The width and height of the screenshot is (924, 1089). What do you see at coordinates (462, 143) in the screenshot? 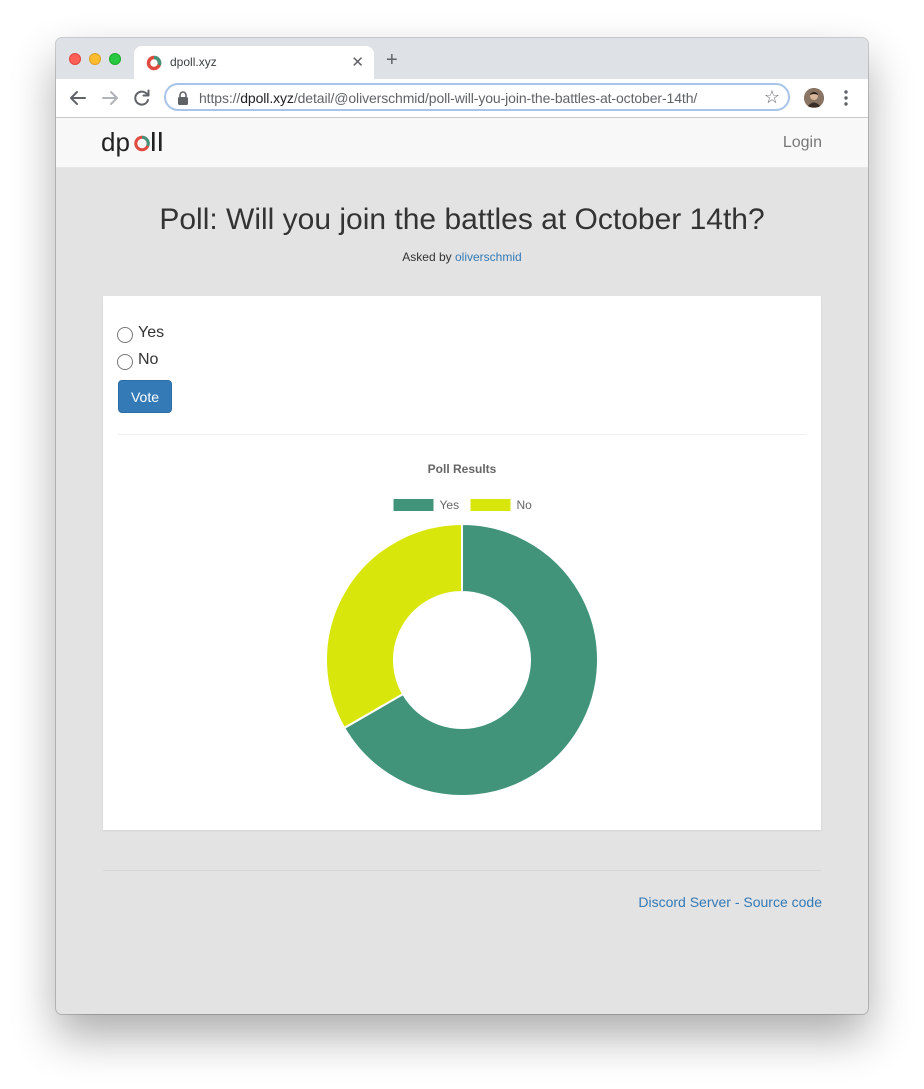
I see `site-navbar: dp Login` at bounding box center [462, 143].